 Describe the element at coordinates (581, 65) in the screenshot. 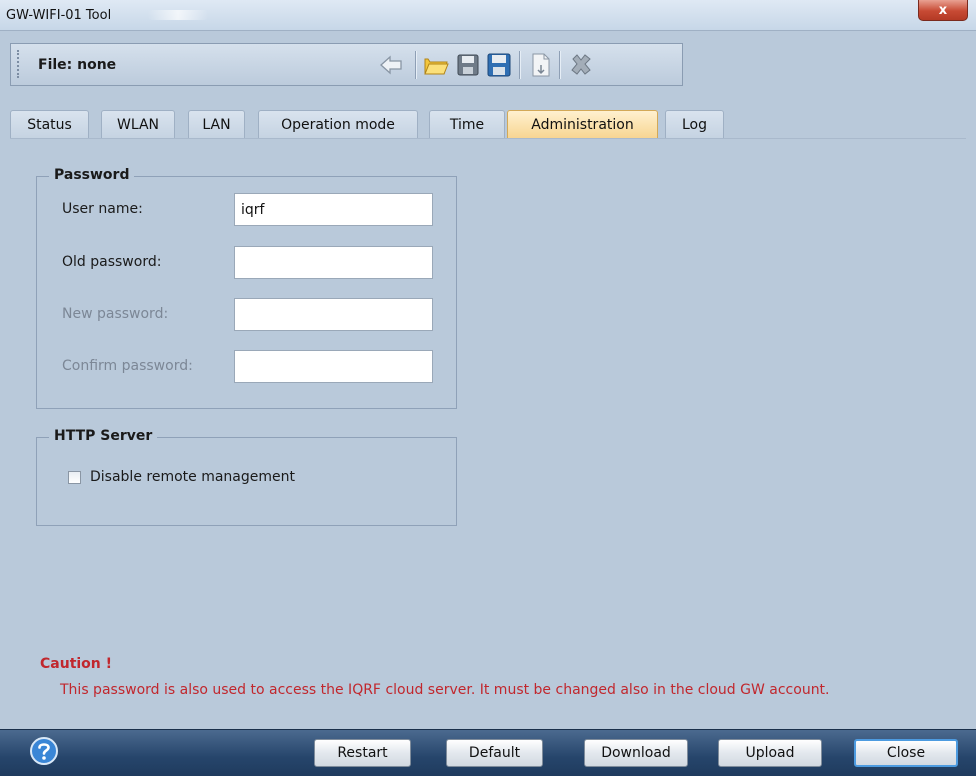

I see `delete-icon` at that location.